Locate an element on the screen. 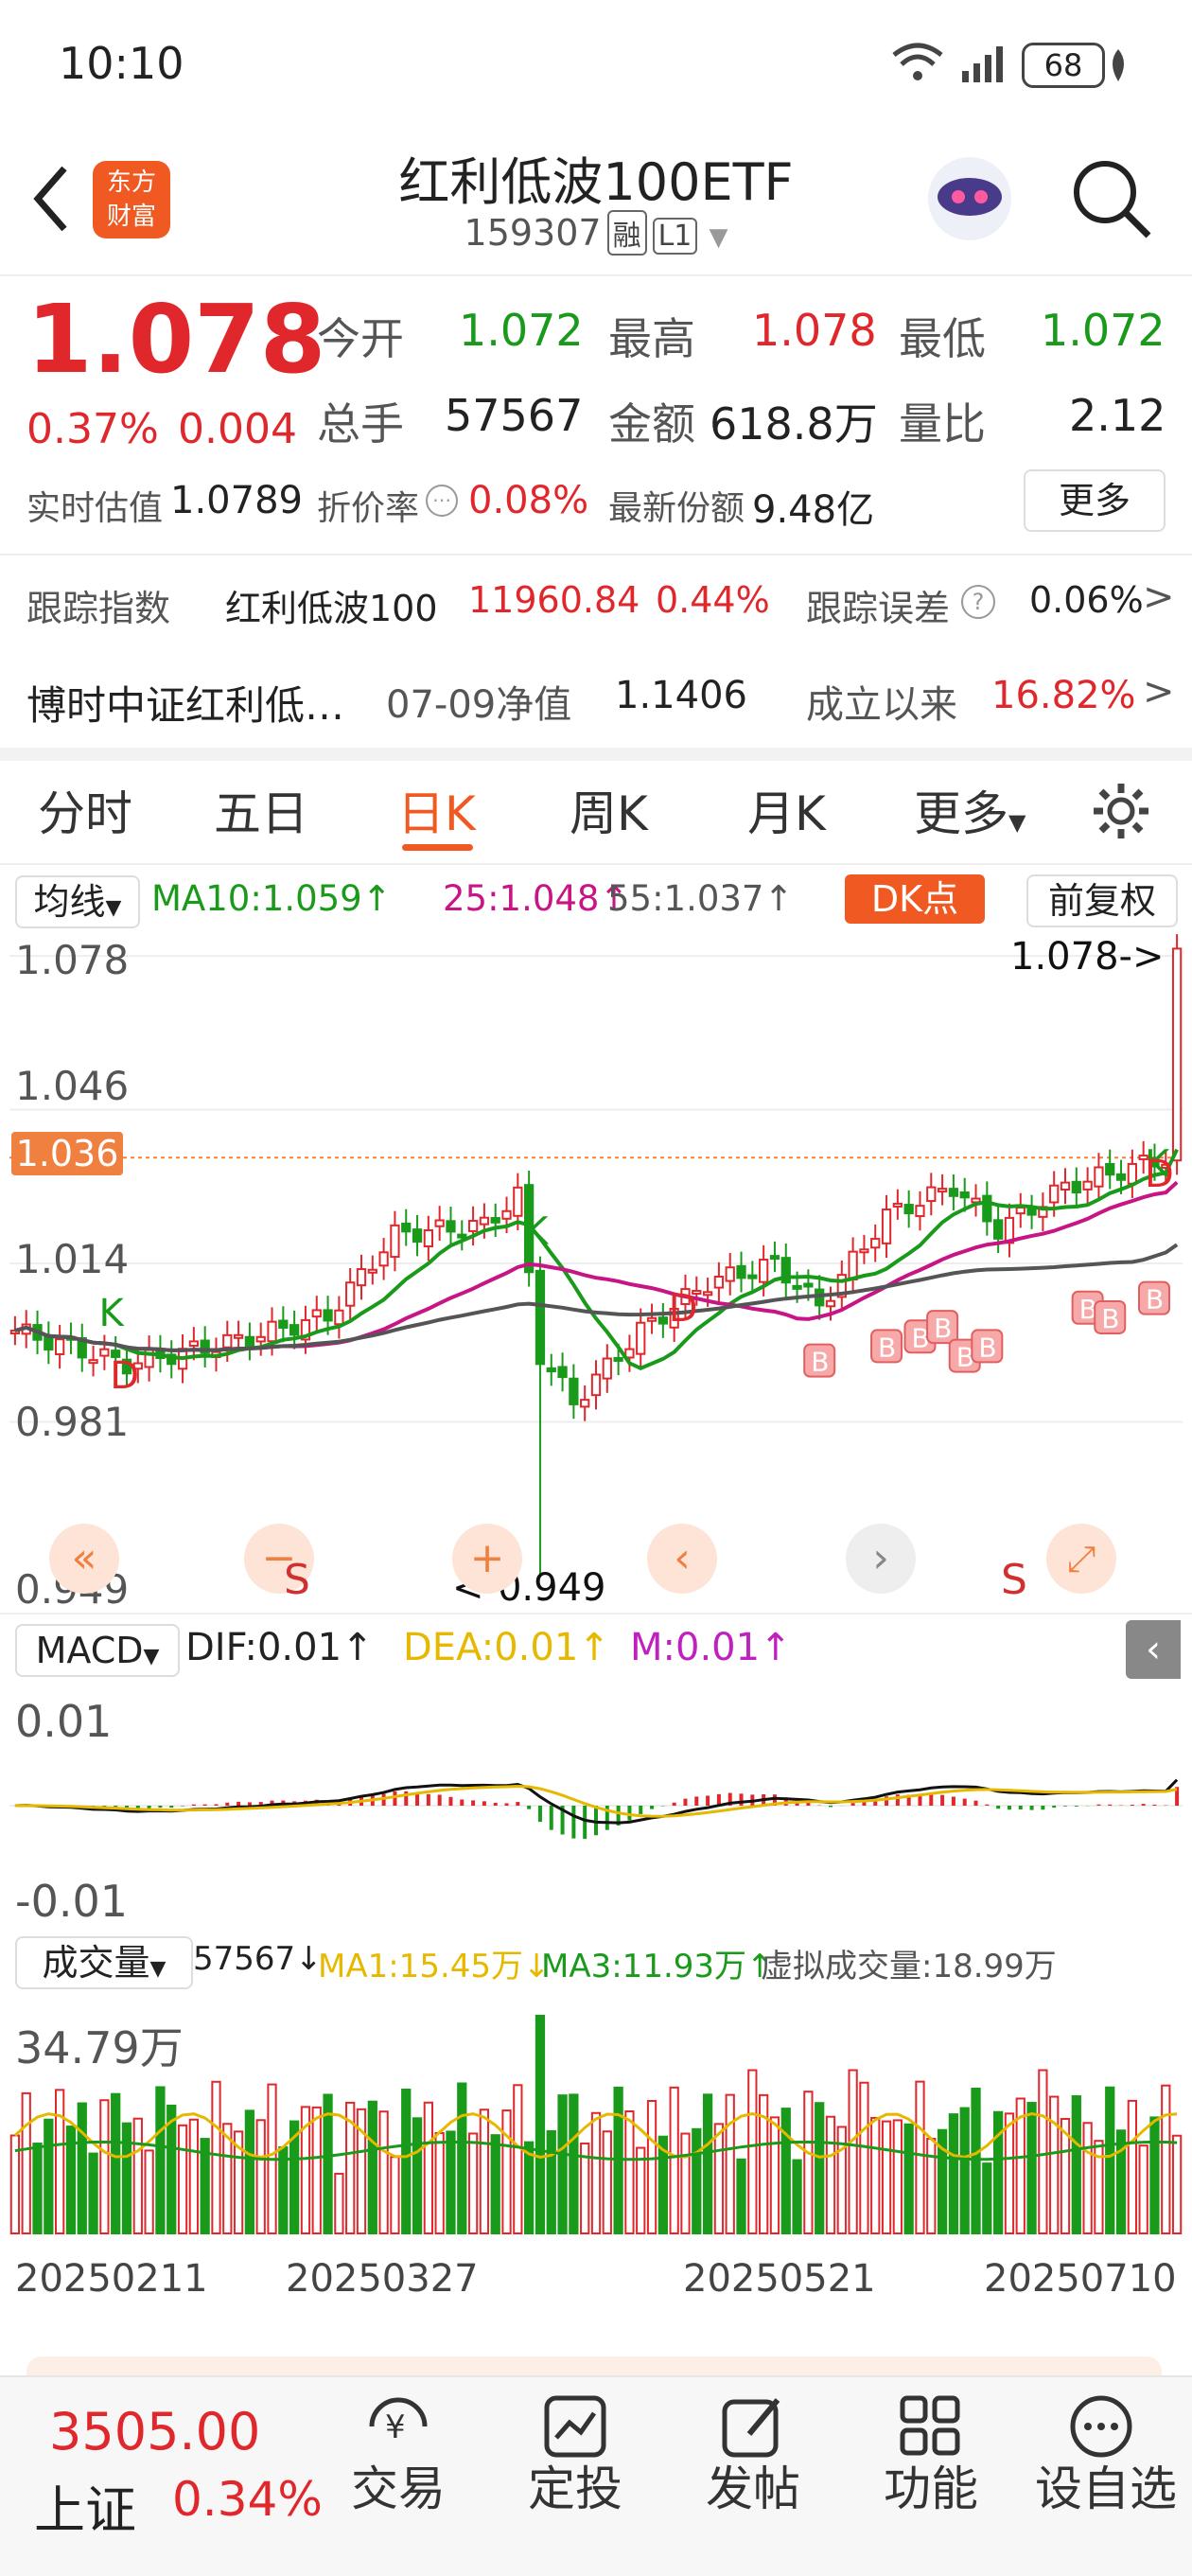 The image size is (1192, 2576). tab-more: 更多▼ is located at coordinates (969, 810).